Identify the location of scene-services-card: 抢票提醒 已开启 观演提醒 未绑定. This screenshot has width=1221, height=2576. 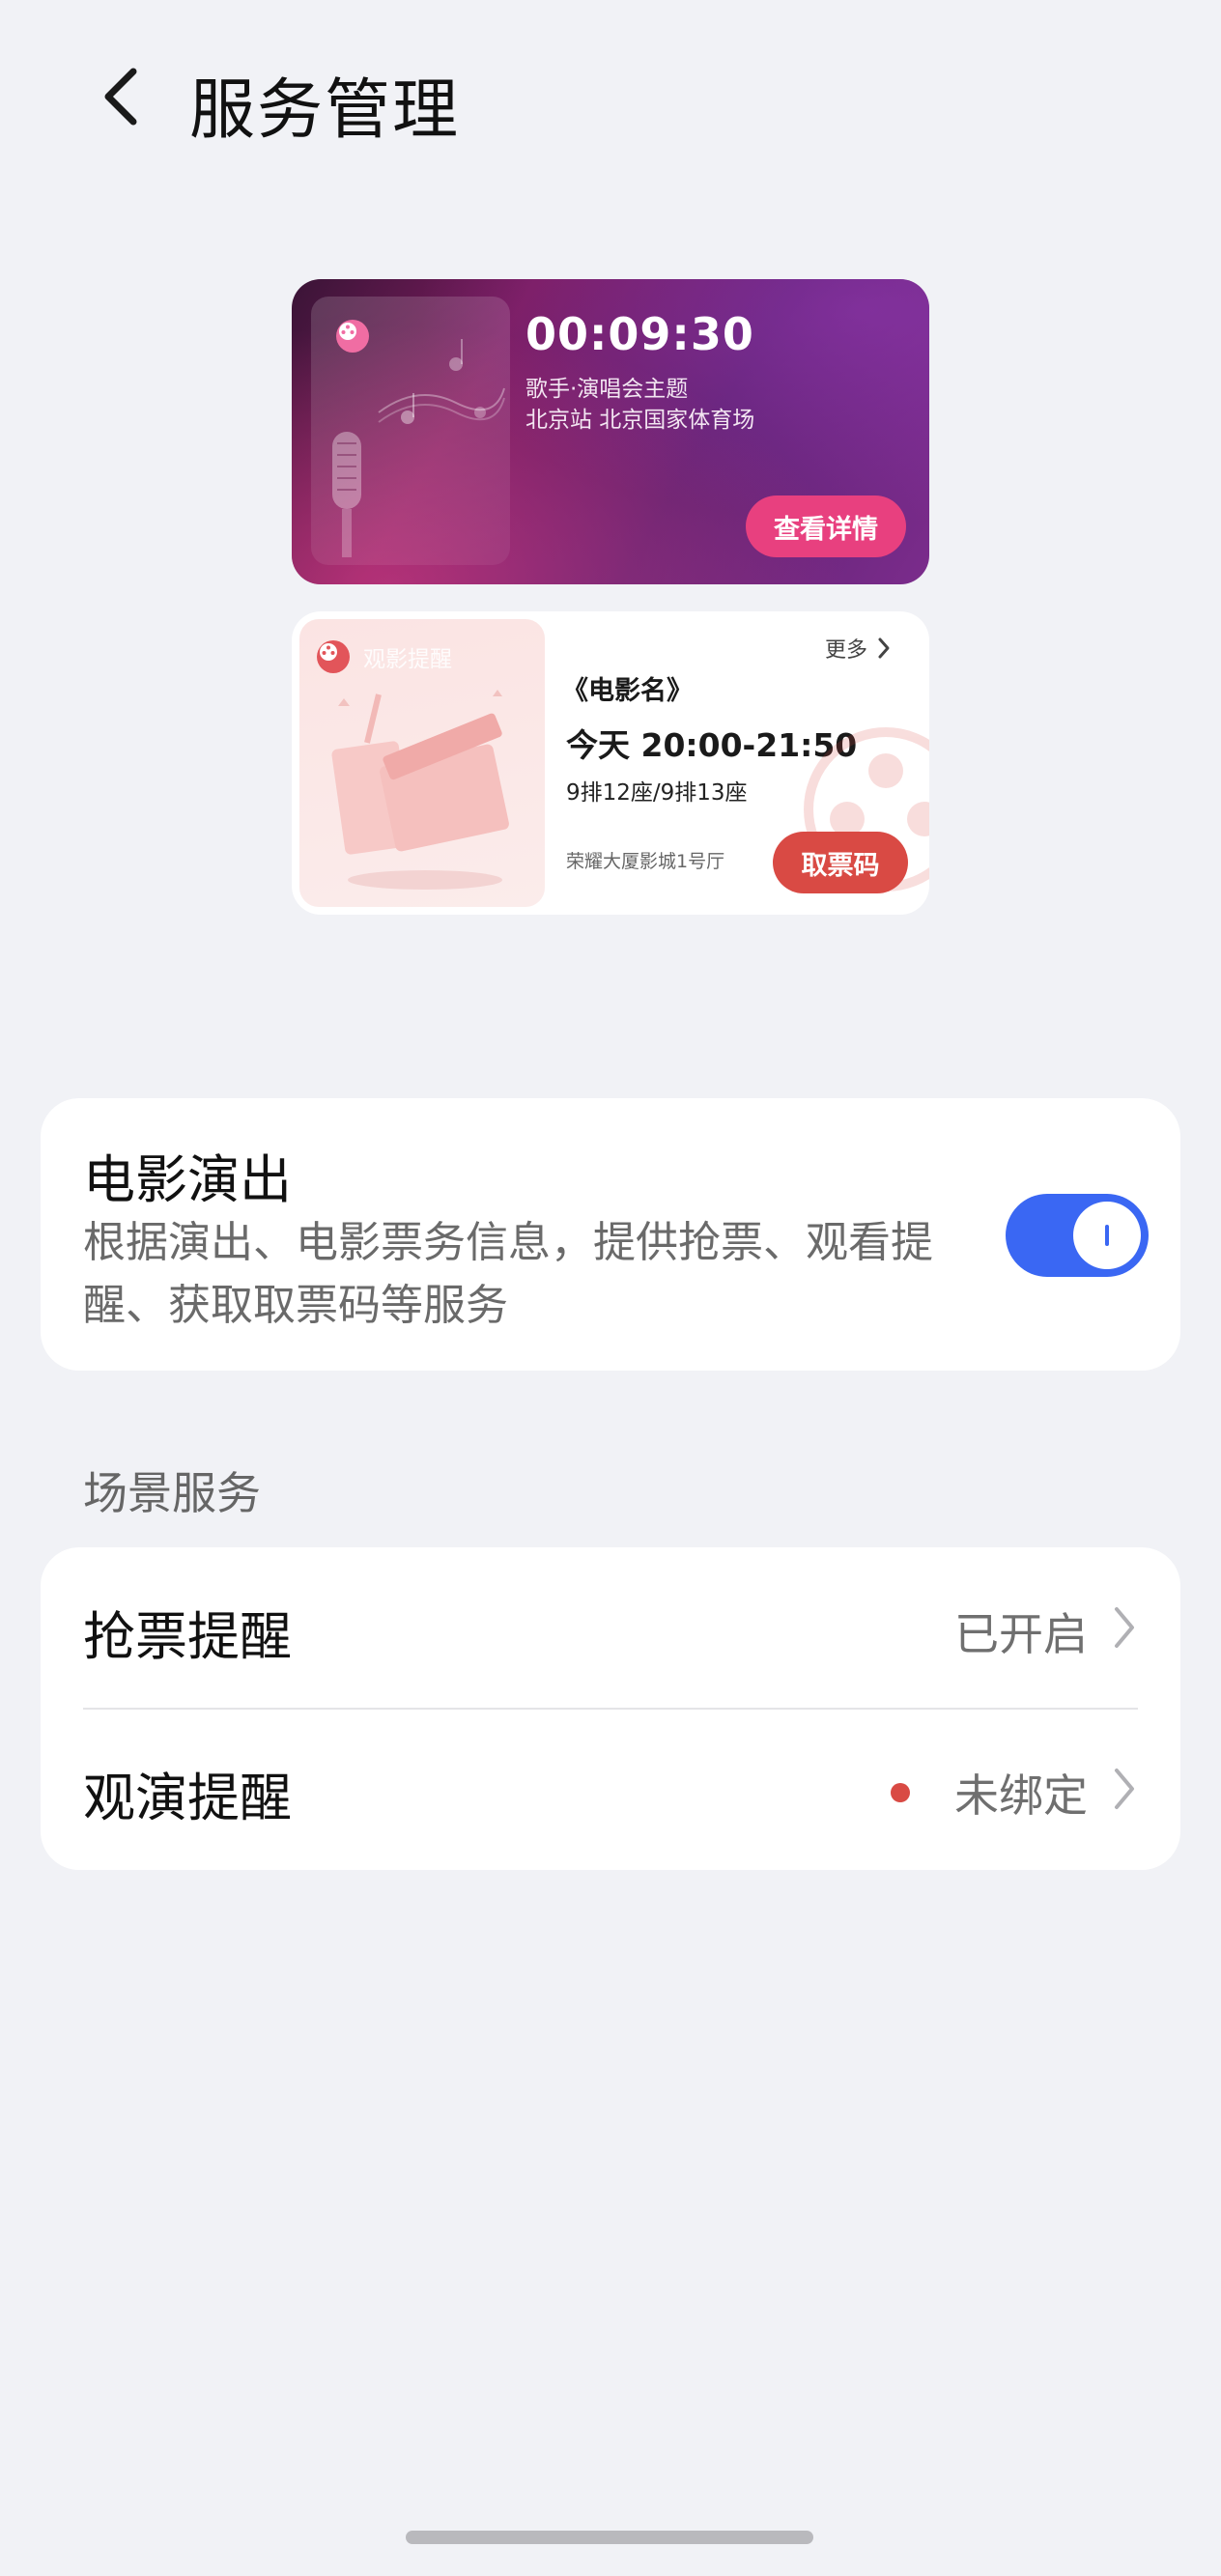
(610, 1708).